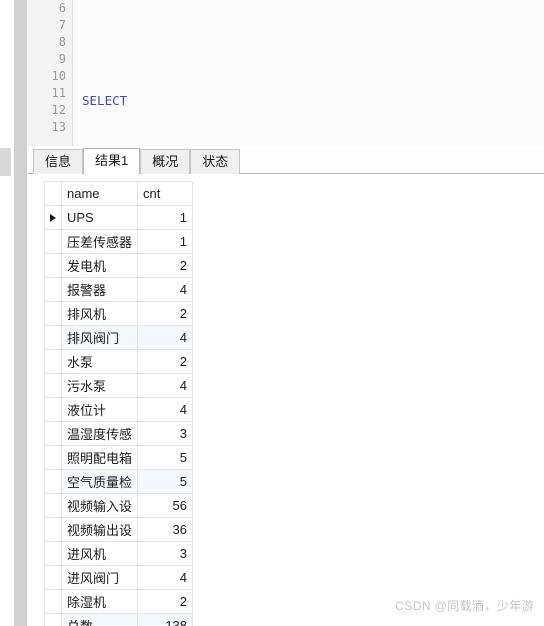 The height and width of the screenshot is (626, 544). I want to click on cell-name: 视频输入设, so click(99, 505).